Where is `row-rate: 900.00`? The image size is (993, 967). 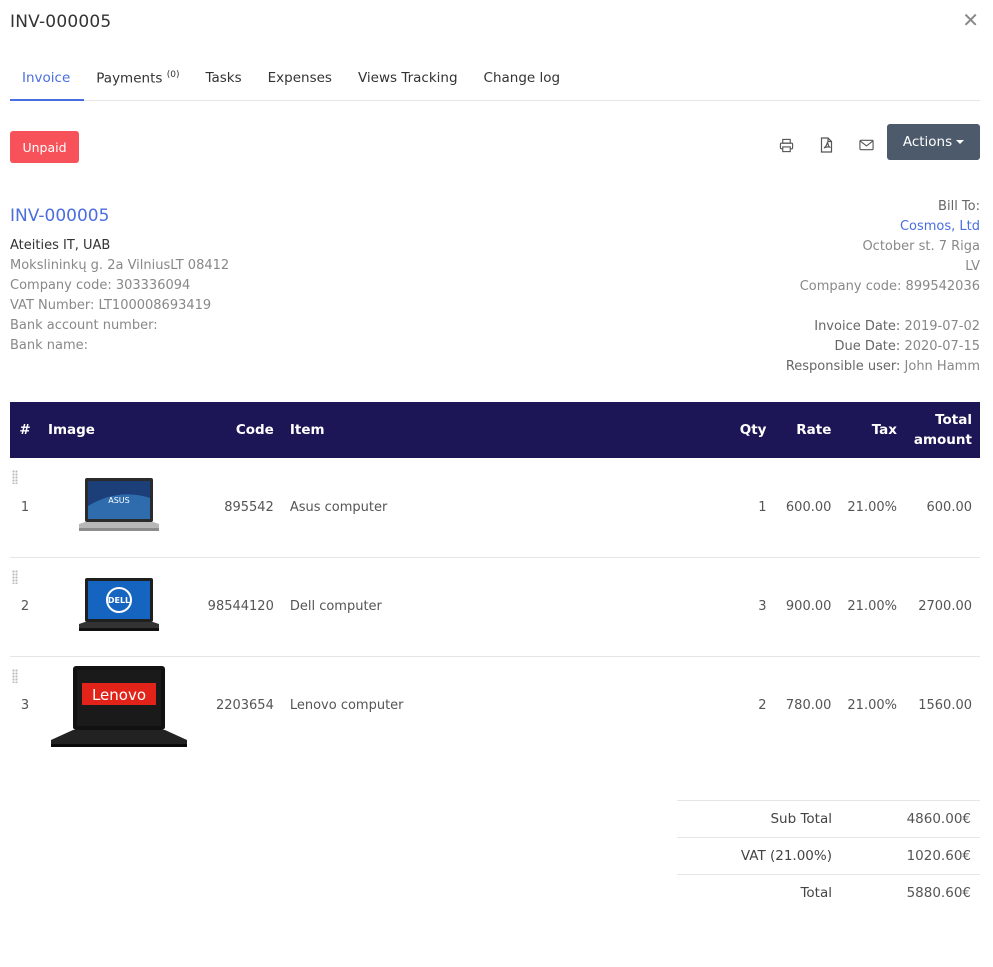 row-rate: 900.00 is located at coordinates (807, 607).